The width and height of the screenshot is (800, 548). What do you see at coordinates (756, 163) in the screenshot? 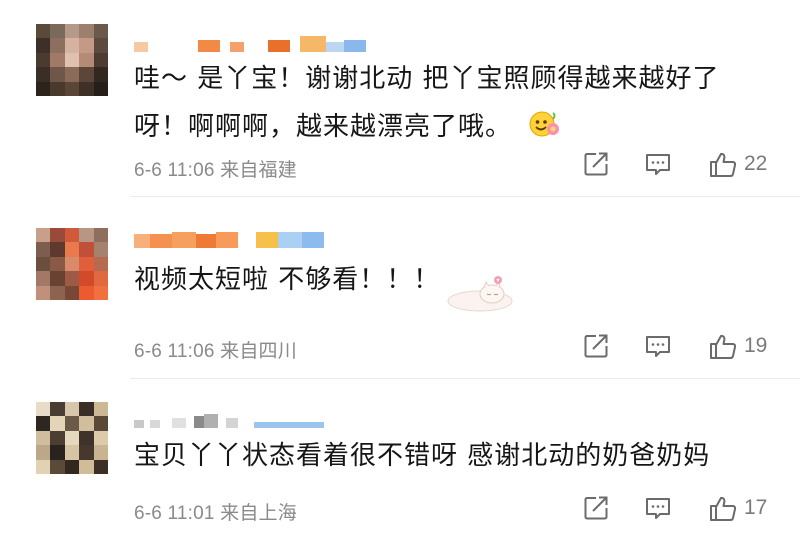
I see `like-count: 22` at bounding box center [756, 163].